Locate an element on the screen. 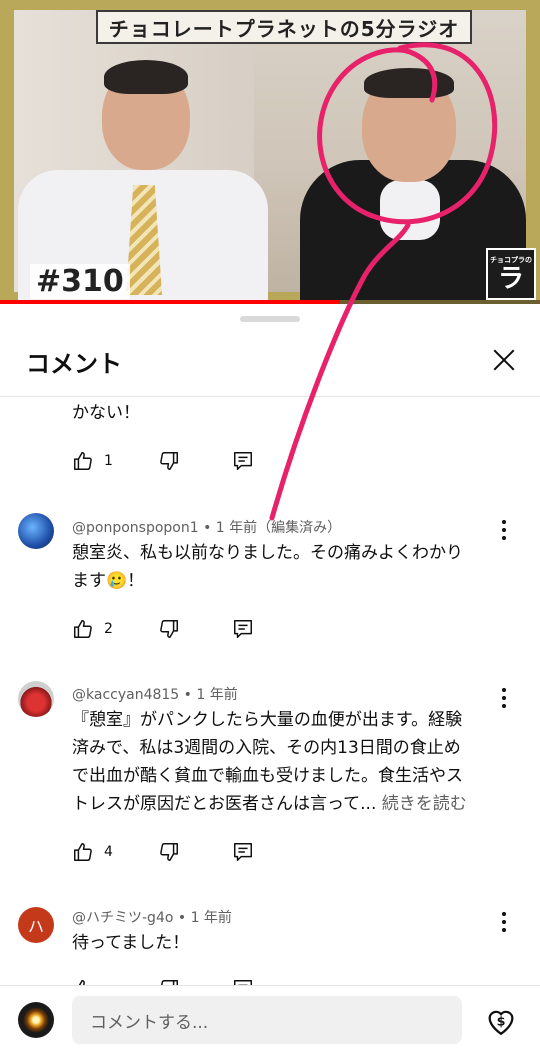 The image size is (540, 1057). comment-text-line: 憩室炎、私も以前なりました。その痛みよくわかり is located at coordinates (267, 553).